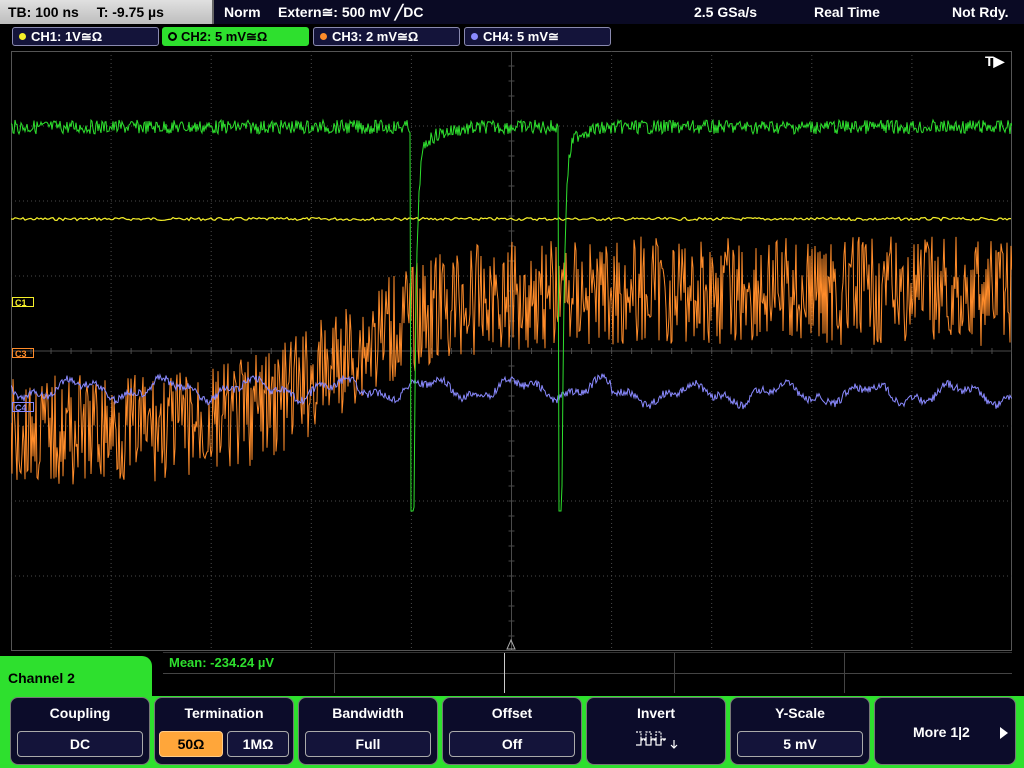 Image resolution: width=1024 pixels, height=768 pixels. I want to click on timebase-box: TB: 100 ns T: -9.75 µs, so click(107, 12).